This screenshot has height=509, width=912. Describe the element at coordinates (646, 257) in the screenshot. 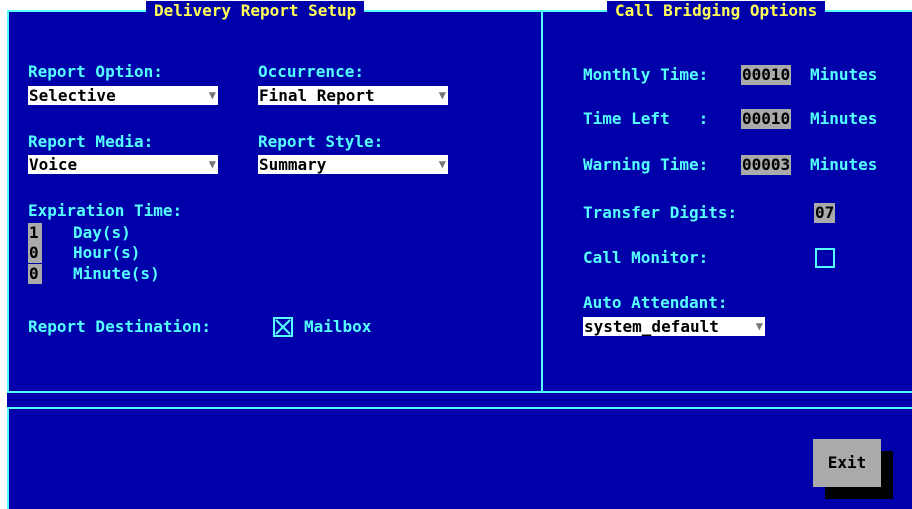

I see `call-monitor-label: Call Monitor:` at that location.